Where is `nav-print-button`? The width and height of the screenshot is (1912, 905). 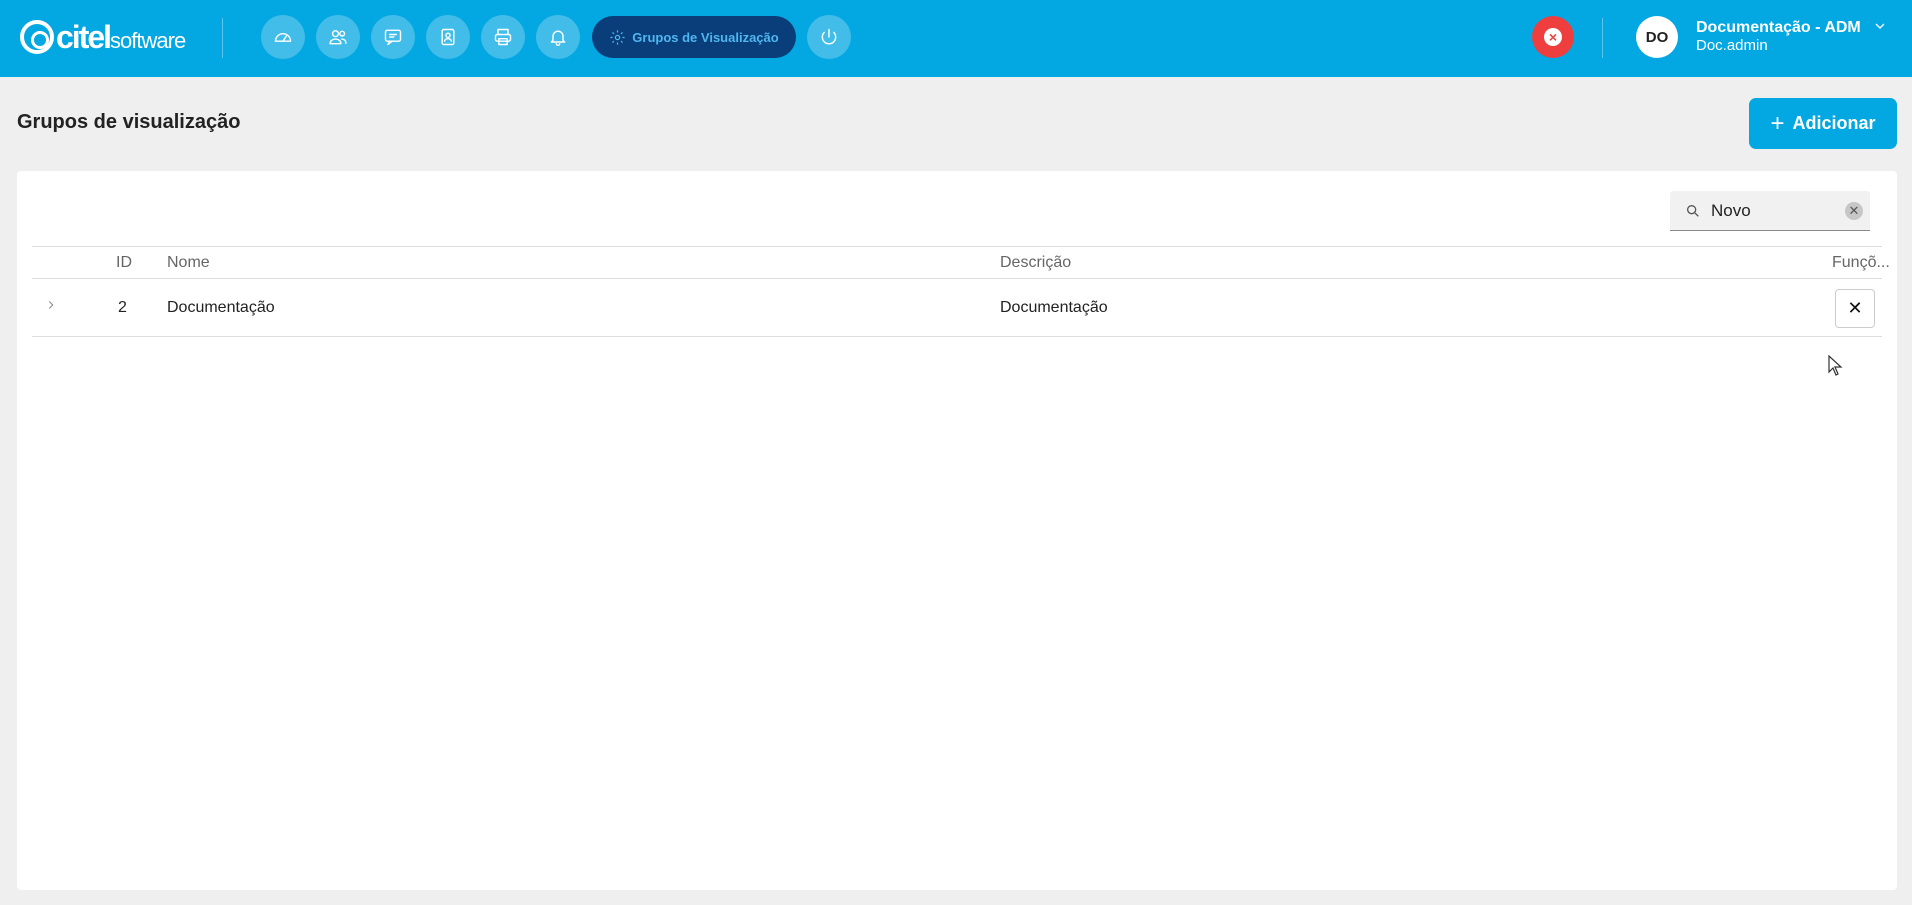
nav-print-button is located at coordinates (503, 37).